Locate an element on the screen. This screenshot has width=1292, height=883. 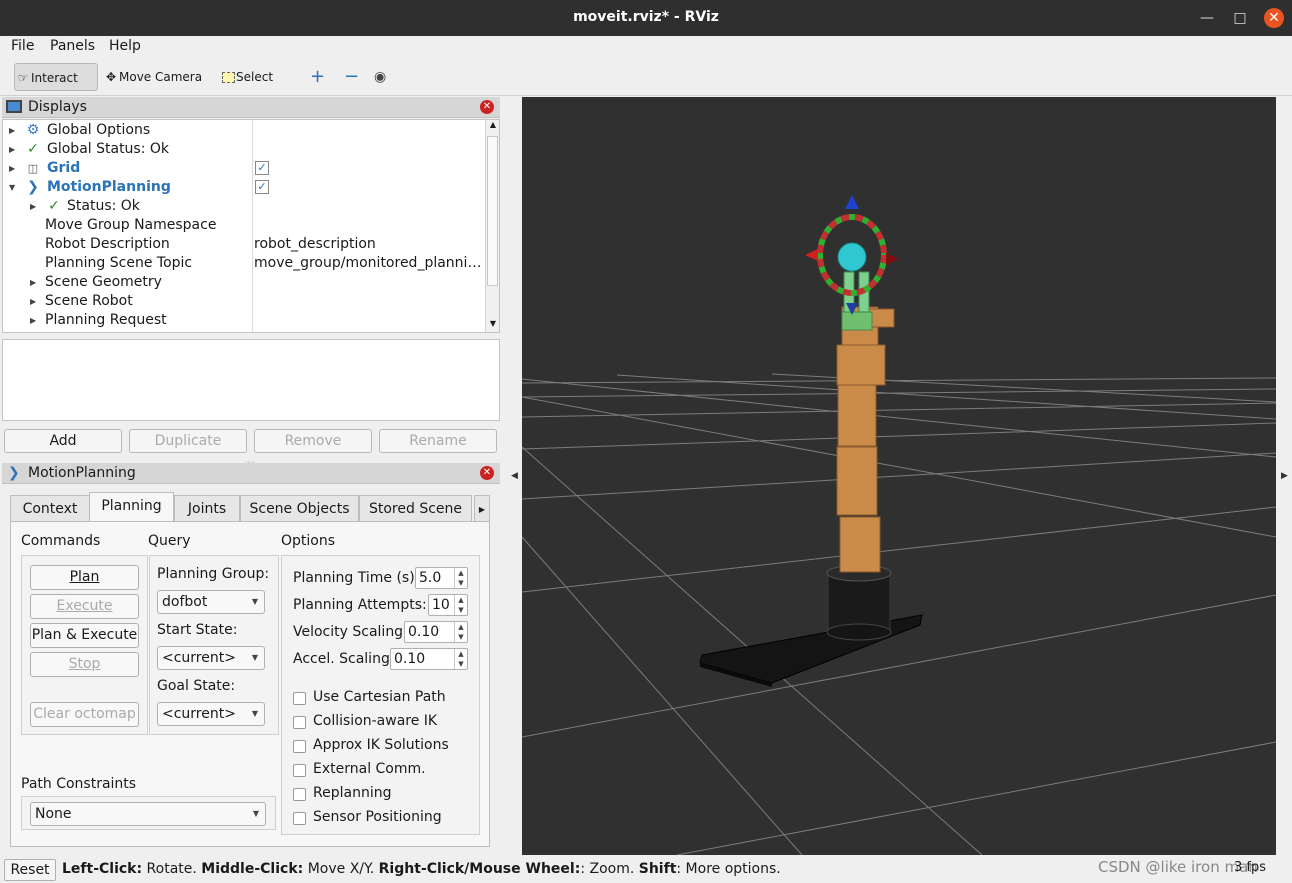
maximize-icon: □ is located at coordinates (1240, 18).